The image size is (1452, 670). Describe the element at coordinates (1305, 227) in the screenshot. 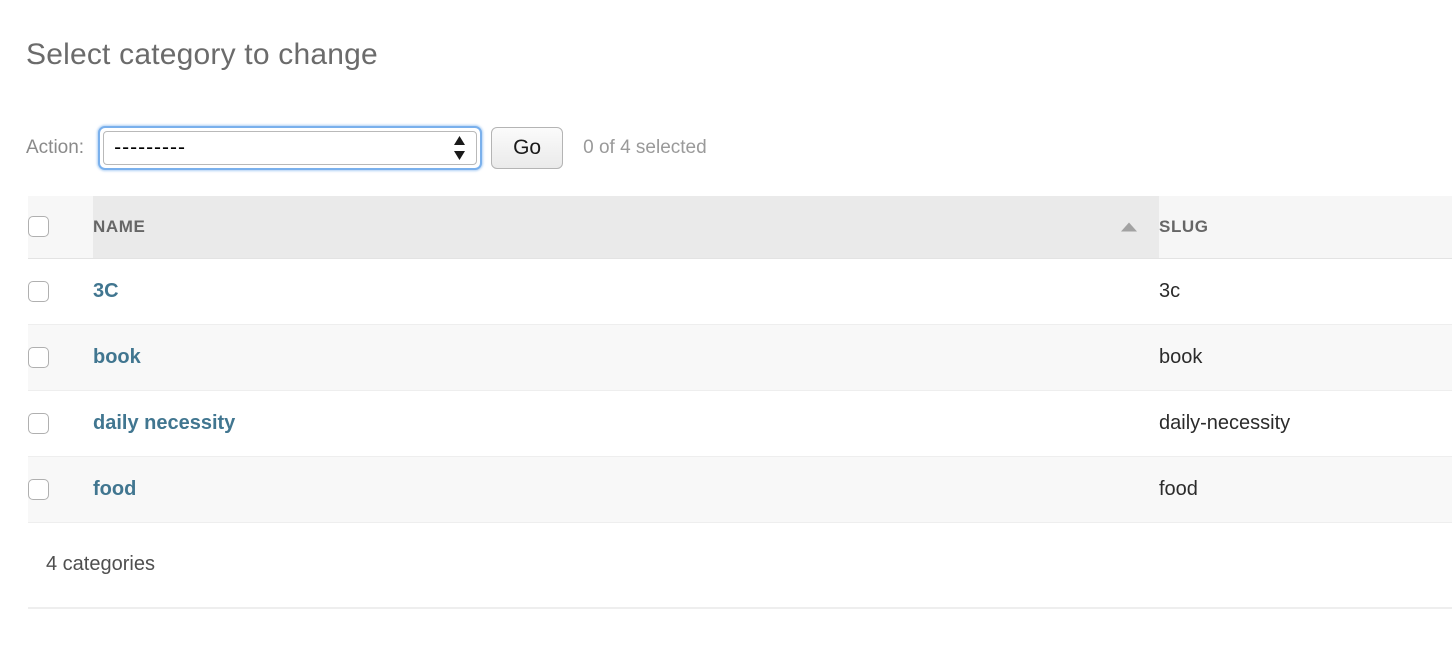

I see `column-header-slug: SLUG` at that location.